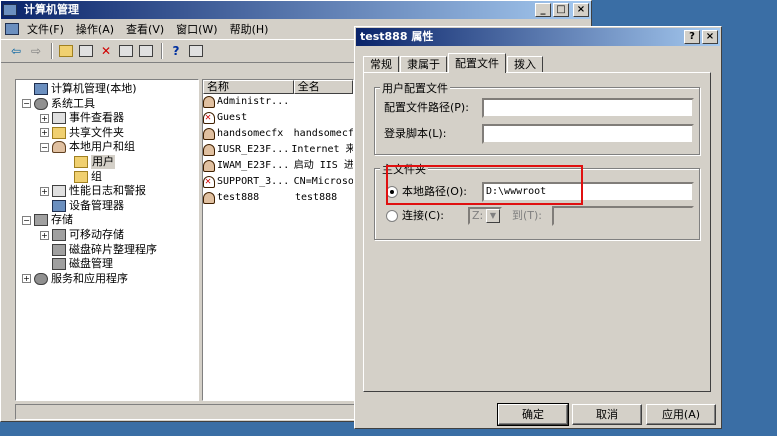  I want to click on disabled-user-icon, so click(209, 182).